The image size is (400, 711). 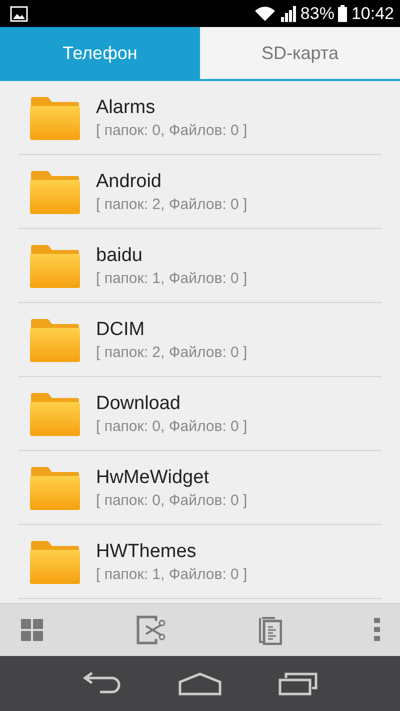 I want to click on back-icon, so click(x=102, y=684).